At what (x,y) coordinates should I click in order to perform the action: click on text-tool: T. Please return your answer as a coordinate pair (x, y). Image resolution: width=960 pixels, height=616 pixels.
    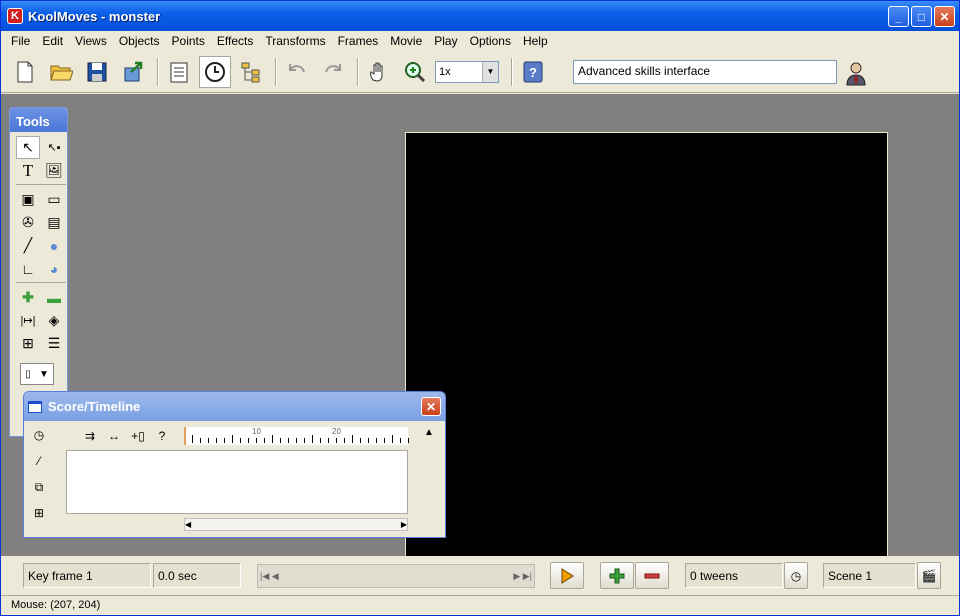
    Looking at the image, I should click on (28, 170).